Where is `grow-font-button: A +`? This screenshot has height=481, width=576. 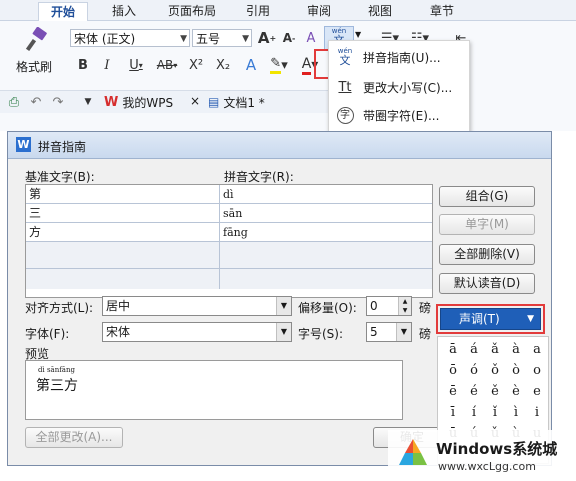
grow-font-button: A + is located at coordinates (267, 38).